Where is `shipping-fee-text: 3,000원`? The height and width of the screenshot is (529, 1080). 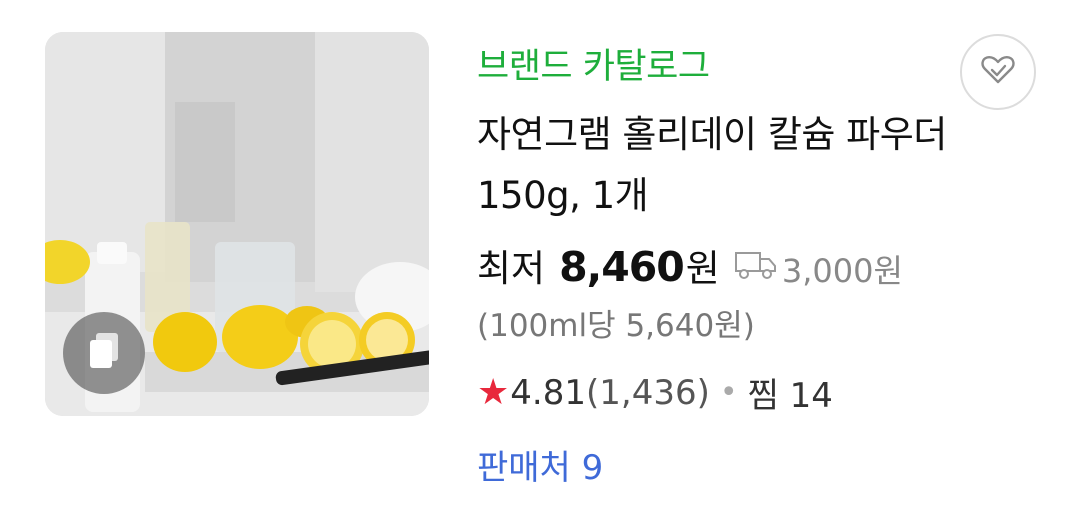
shipping-fee-text: 3,000원 is located at coordinates (842, 271).